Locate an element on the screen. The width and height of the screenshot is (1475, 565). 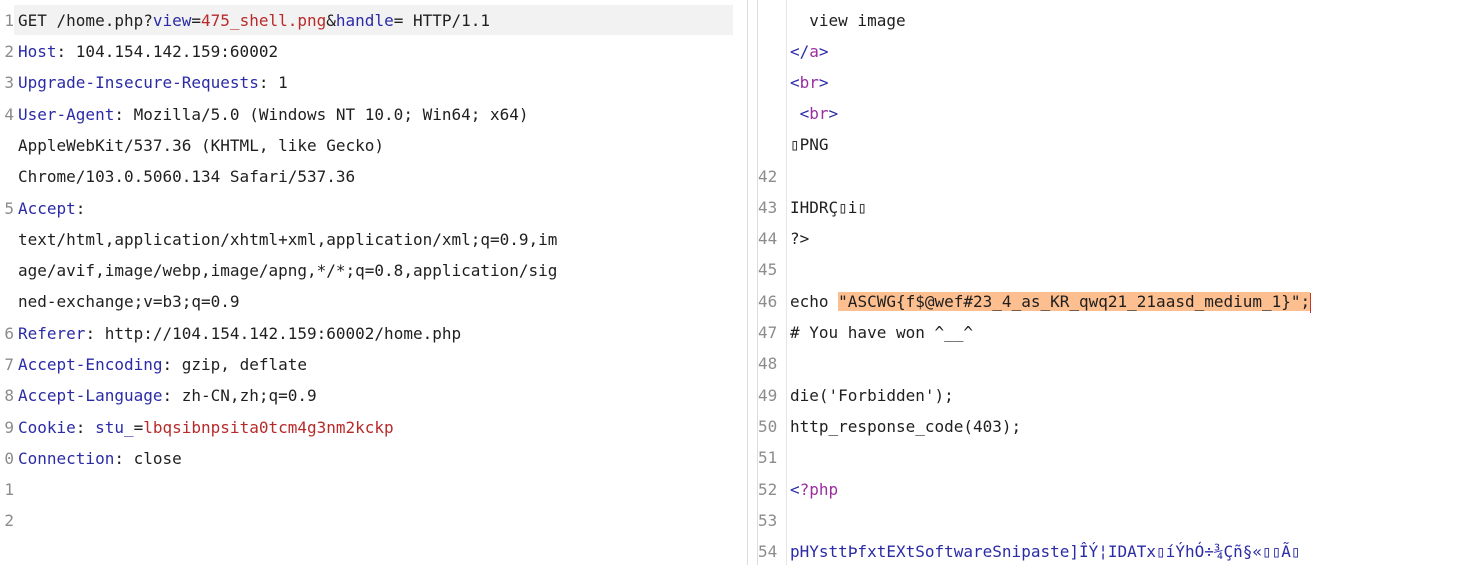
header-value: AppleWebKit/537.36 (KHTML, like Gecko) is located at coordinates (201, 145).